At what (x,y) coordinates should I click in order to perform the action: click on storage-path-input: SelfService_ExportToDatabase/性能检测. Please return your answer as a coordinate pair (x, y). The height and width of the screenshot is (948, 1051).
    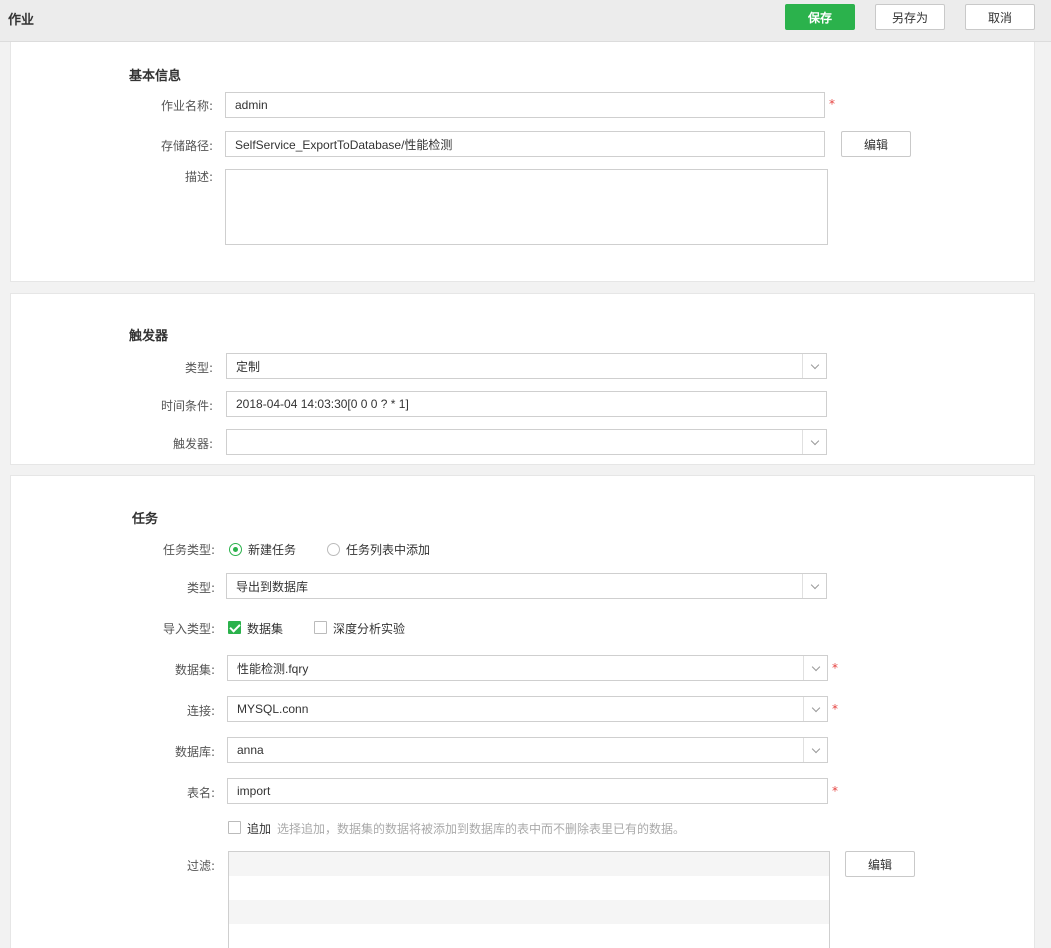
    Looking at the image, I should click on (525, 144).